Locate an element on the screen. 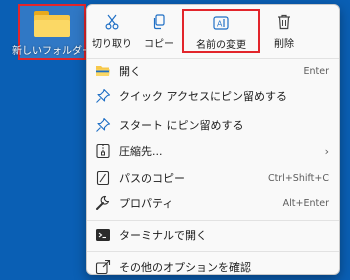  terminal-icon is located at coordinates (103, 235).